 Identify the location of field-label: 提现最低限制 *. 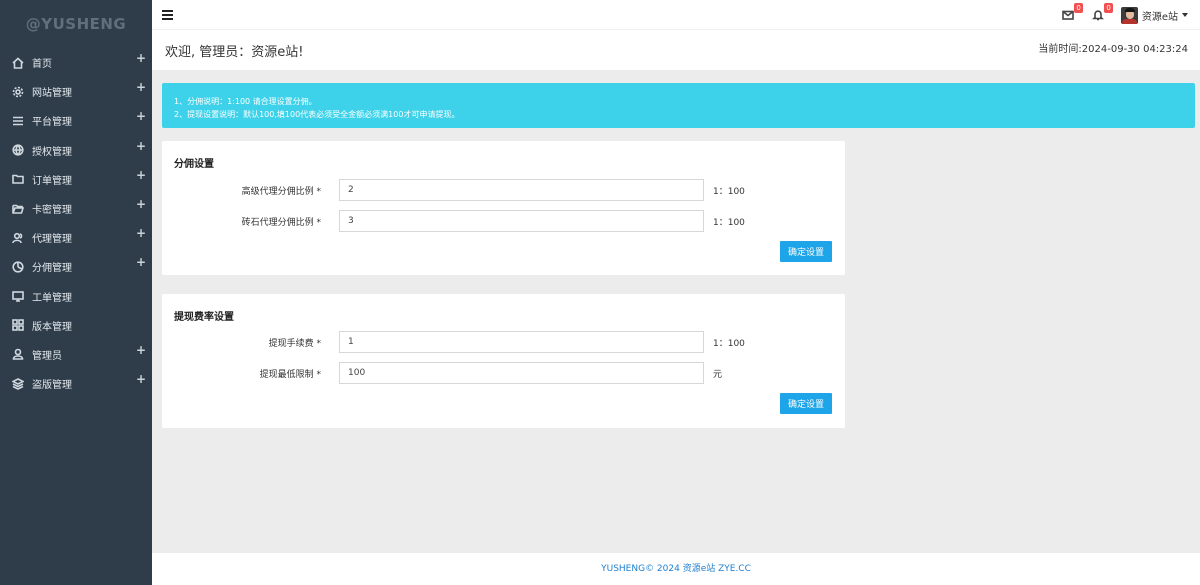
(290, 375).